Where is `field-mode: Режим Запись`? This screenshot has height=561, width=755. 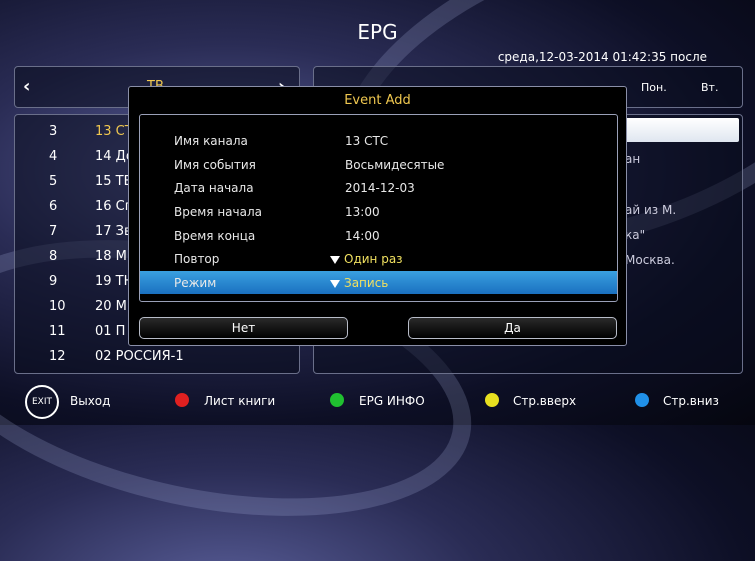
field-mode: Режим Запись is located at coordinates (378, 282).